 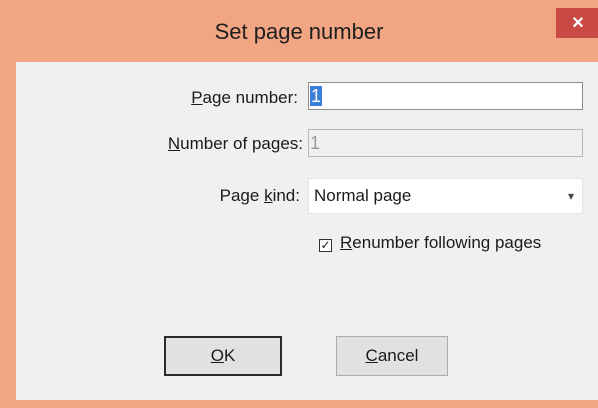 I want to click on close-icon: ×, so click(x=578, y=23).